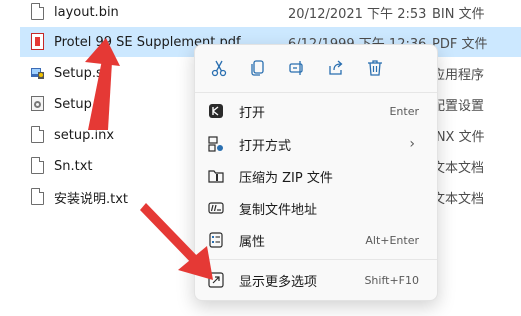  What do you see at coordinates (392, 240) in the screenshot?
I see `shortcut-hint: Alt+Enter` at bounding box center [392, 240].